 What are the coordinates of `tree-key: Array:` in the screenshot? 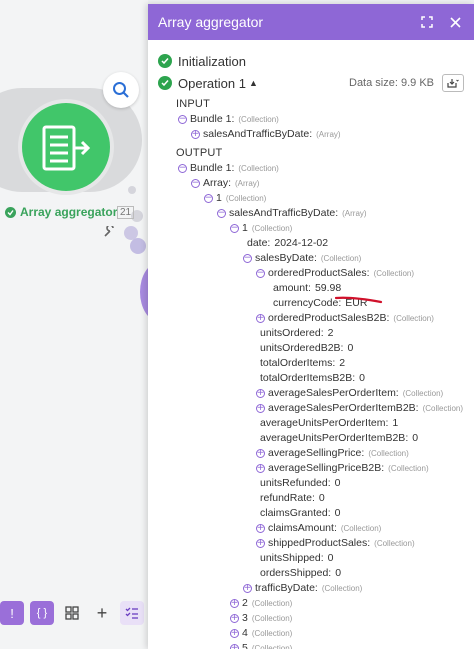 It's located at (217, 183).